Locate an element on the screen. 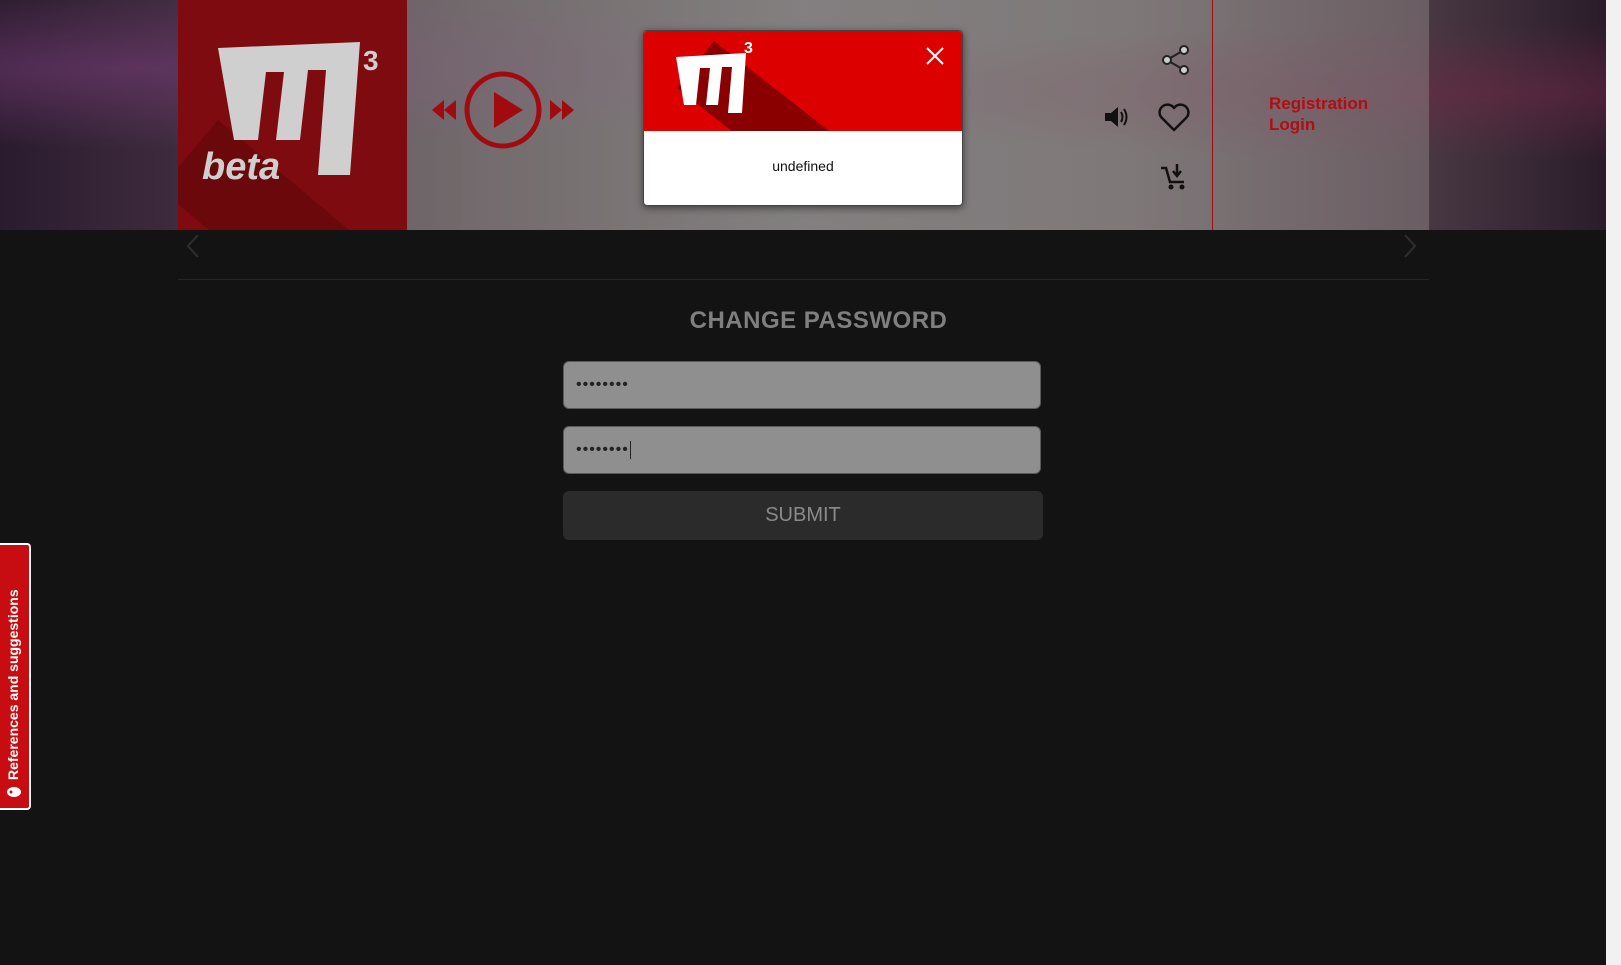 The width and height of the screenshot is (1621, 965). references-tab: References and suggestions is located at coordinates (15, 676).